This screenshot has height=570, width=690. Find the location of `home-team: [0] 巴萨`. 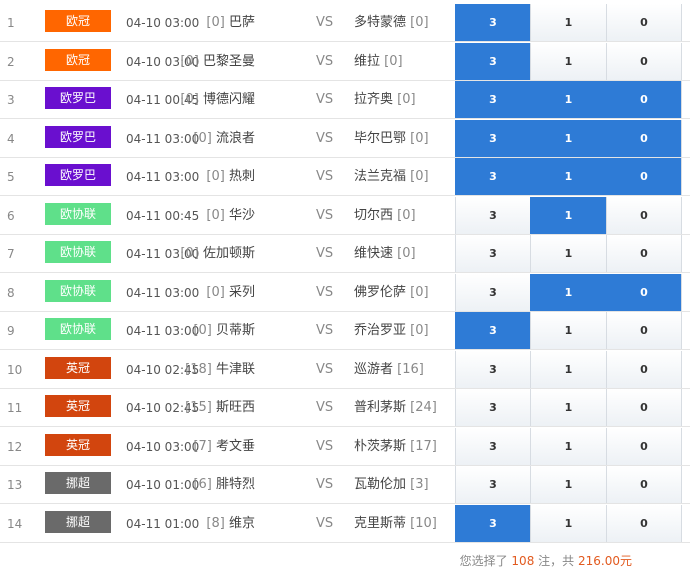

home-team: [0] 巴萨 is located at coordinates (230, 23).